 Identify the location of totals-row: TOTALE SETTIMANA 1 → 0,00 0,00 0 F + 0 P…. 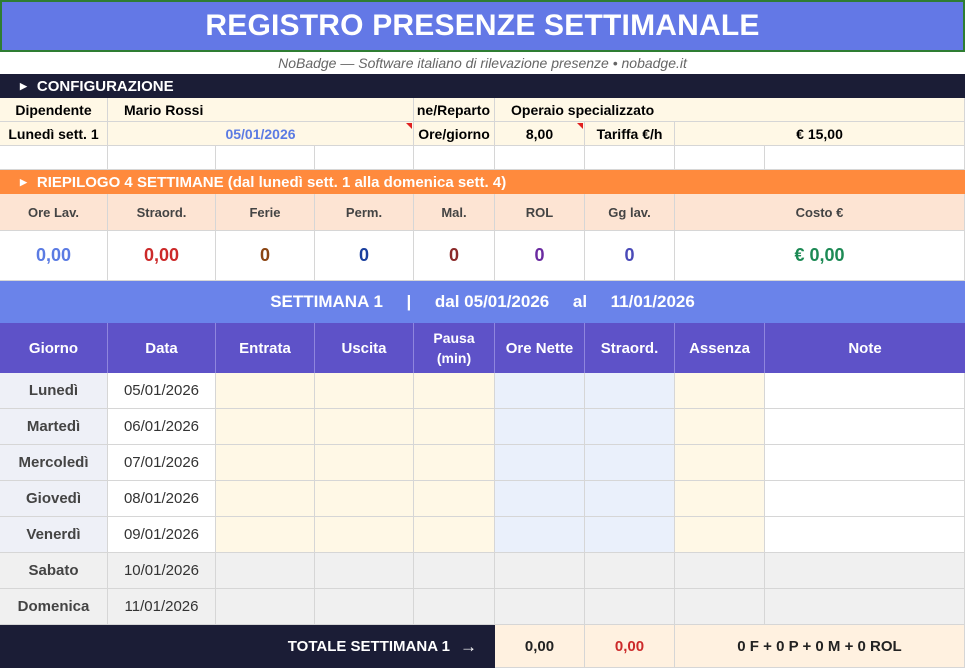
(482, 646).